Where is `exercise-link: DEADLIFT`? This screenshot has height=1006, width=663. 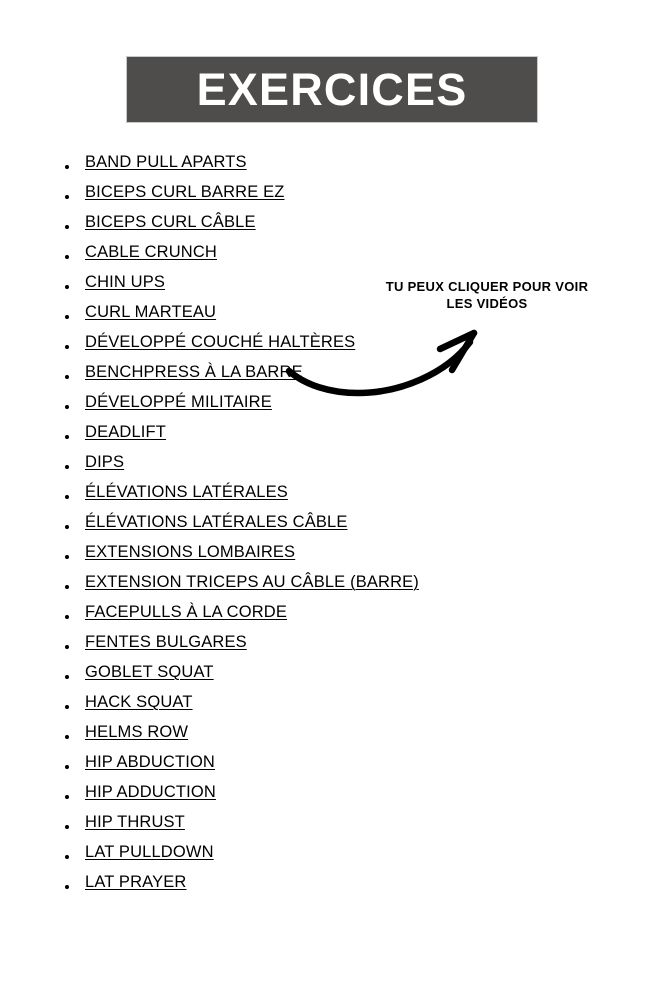
exercise-link: DEADLIFT is located at coordinates (125, 432).